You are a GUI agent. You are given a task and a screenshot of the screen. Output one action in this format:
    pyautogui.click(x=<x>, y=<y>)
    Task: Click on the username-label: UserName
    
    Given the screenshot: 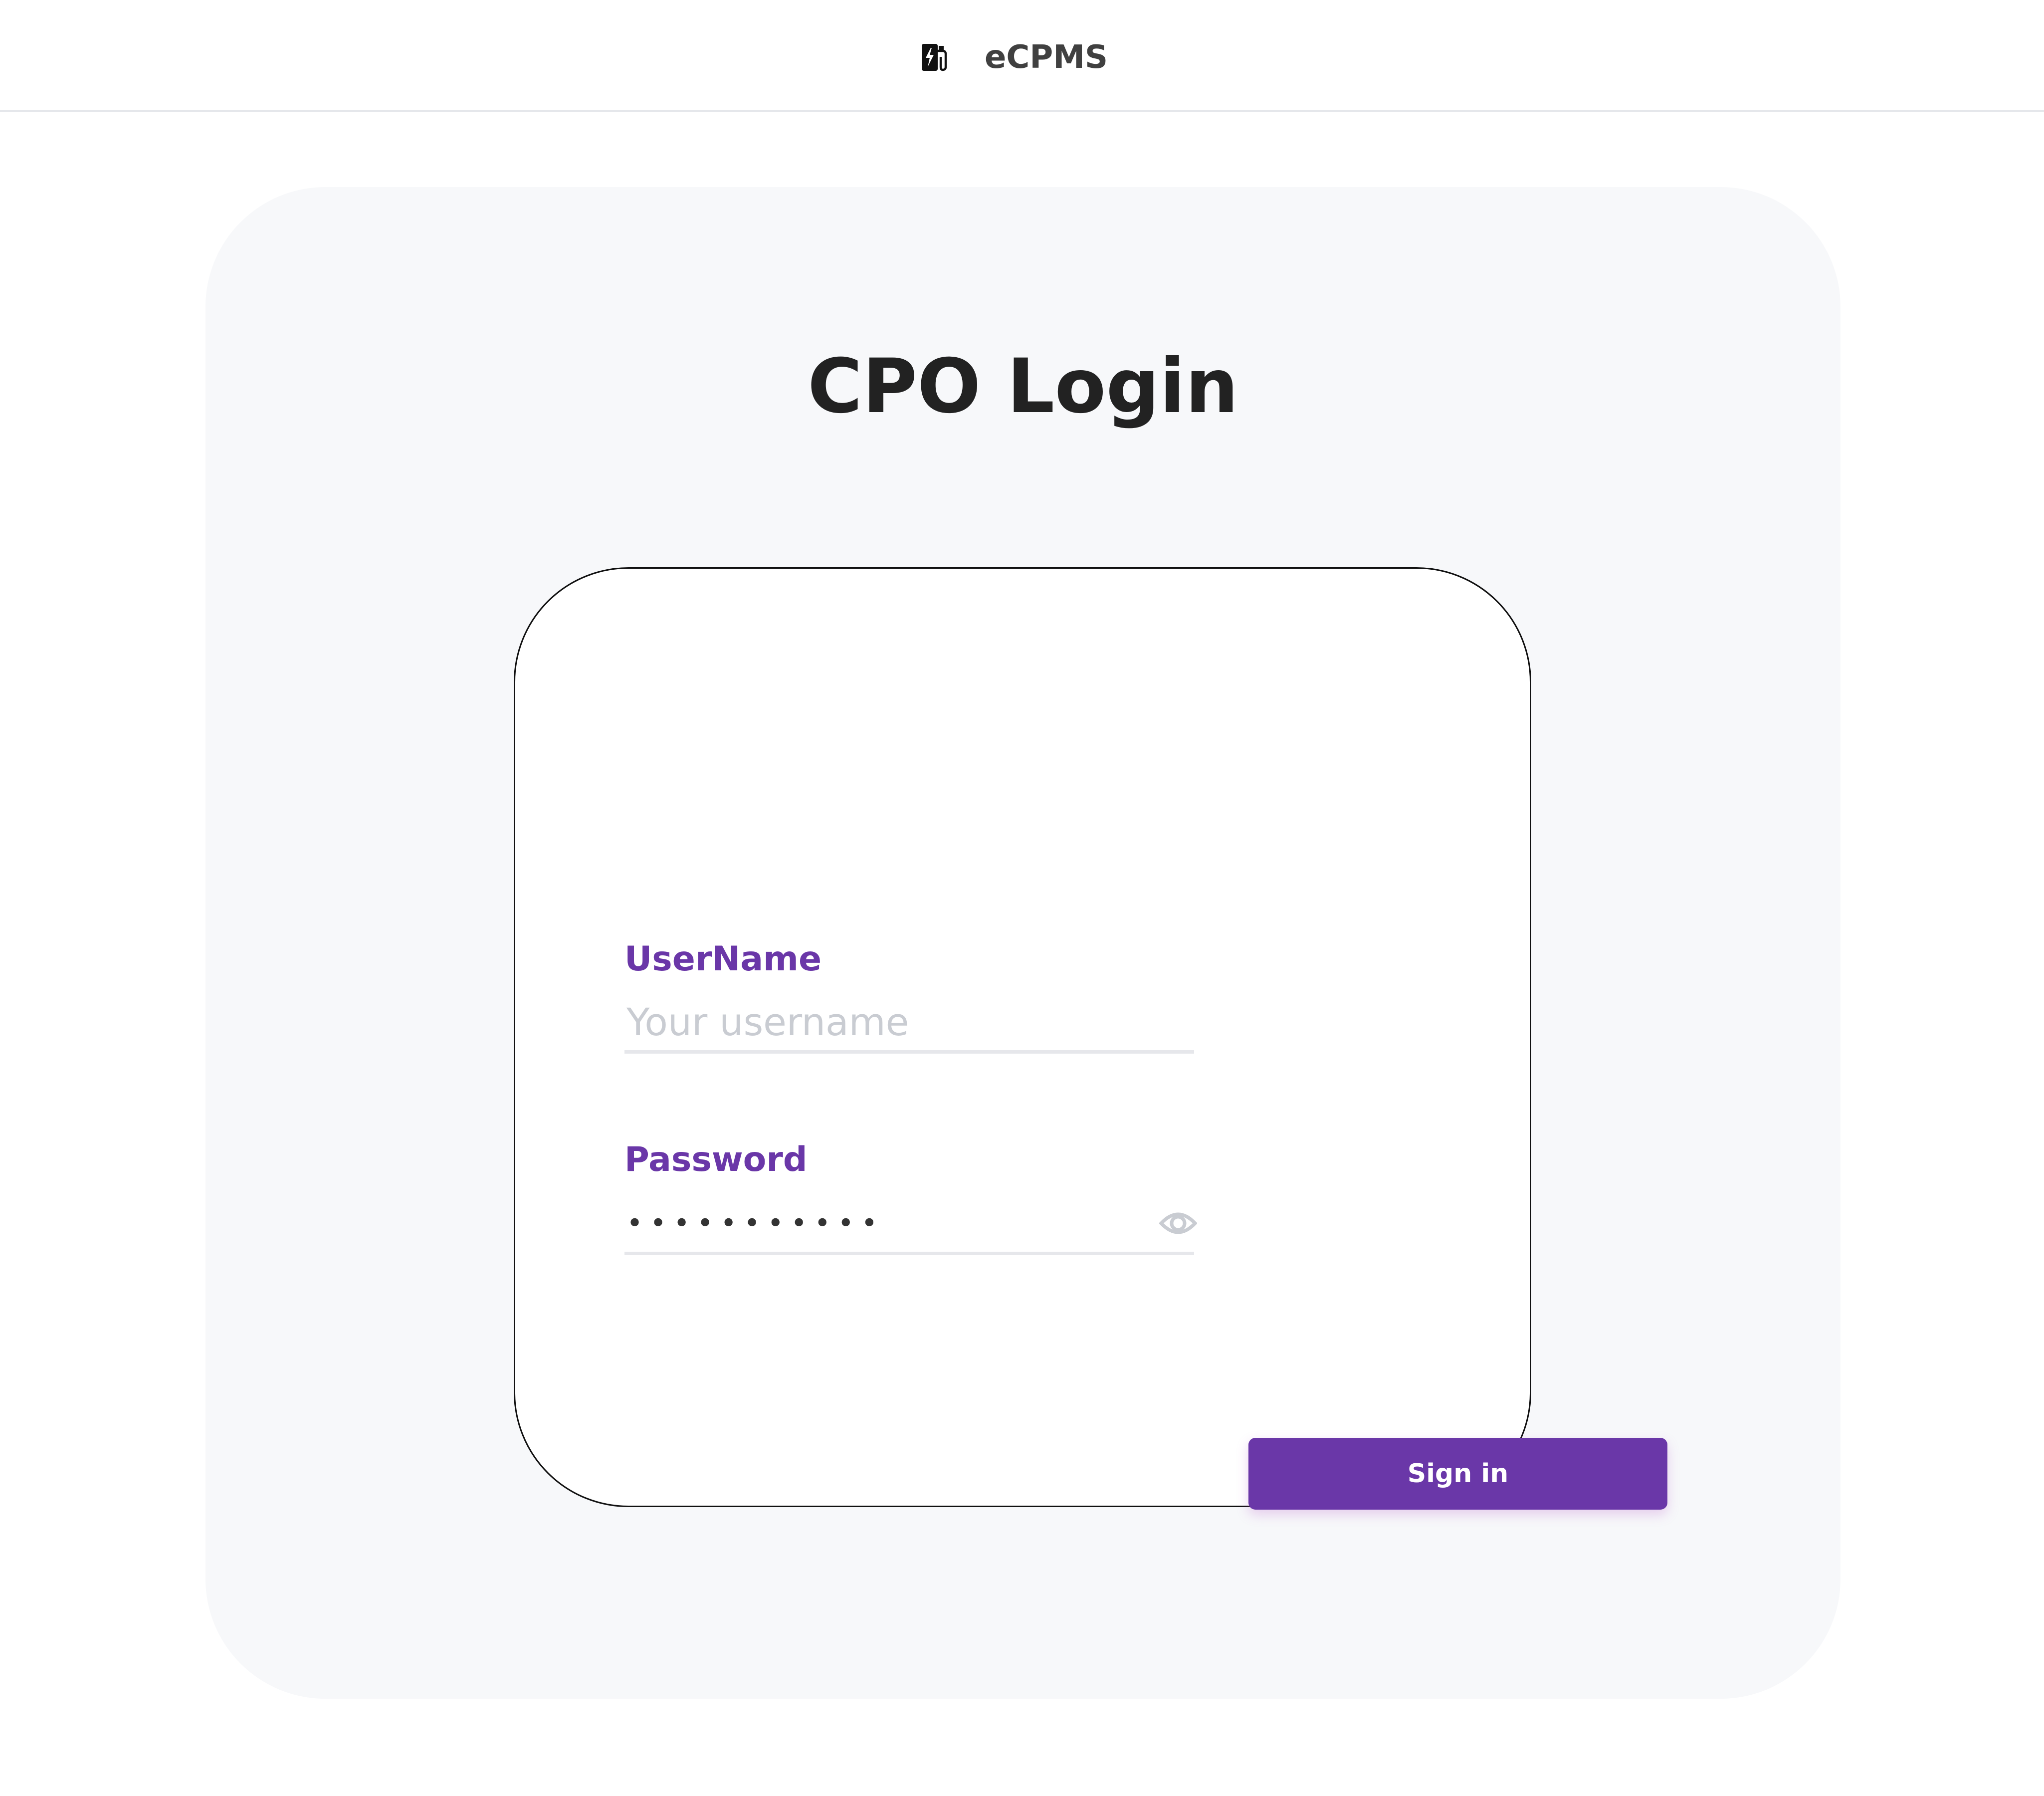 What is the action you would take?
    pyautogui.click(x=723, y=959)
    